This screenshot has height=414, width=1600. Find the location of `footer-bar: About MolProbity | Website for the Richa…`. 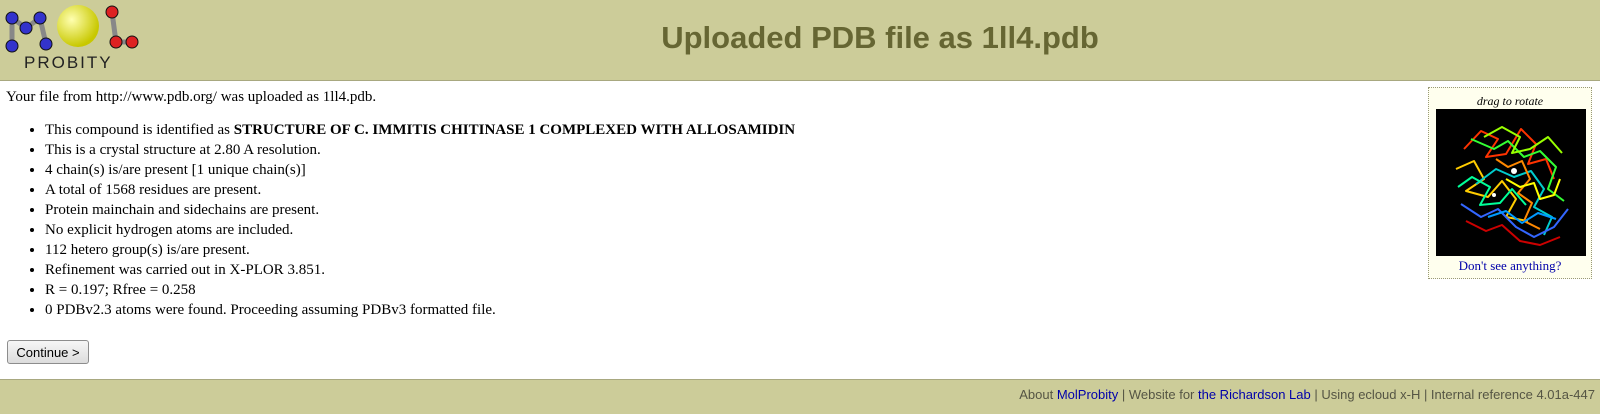

footer-bar: About MolProbity | Website for the Richa… is located at coordinates (800, 396).